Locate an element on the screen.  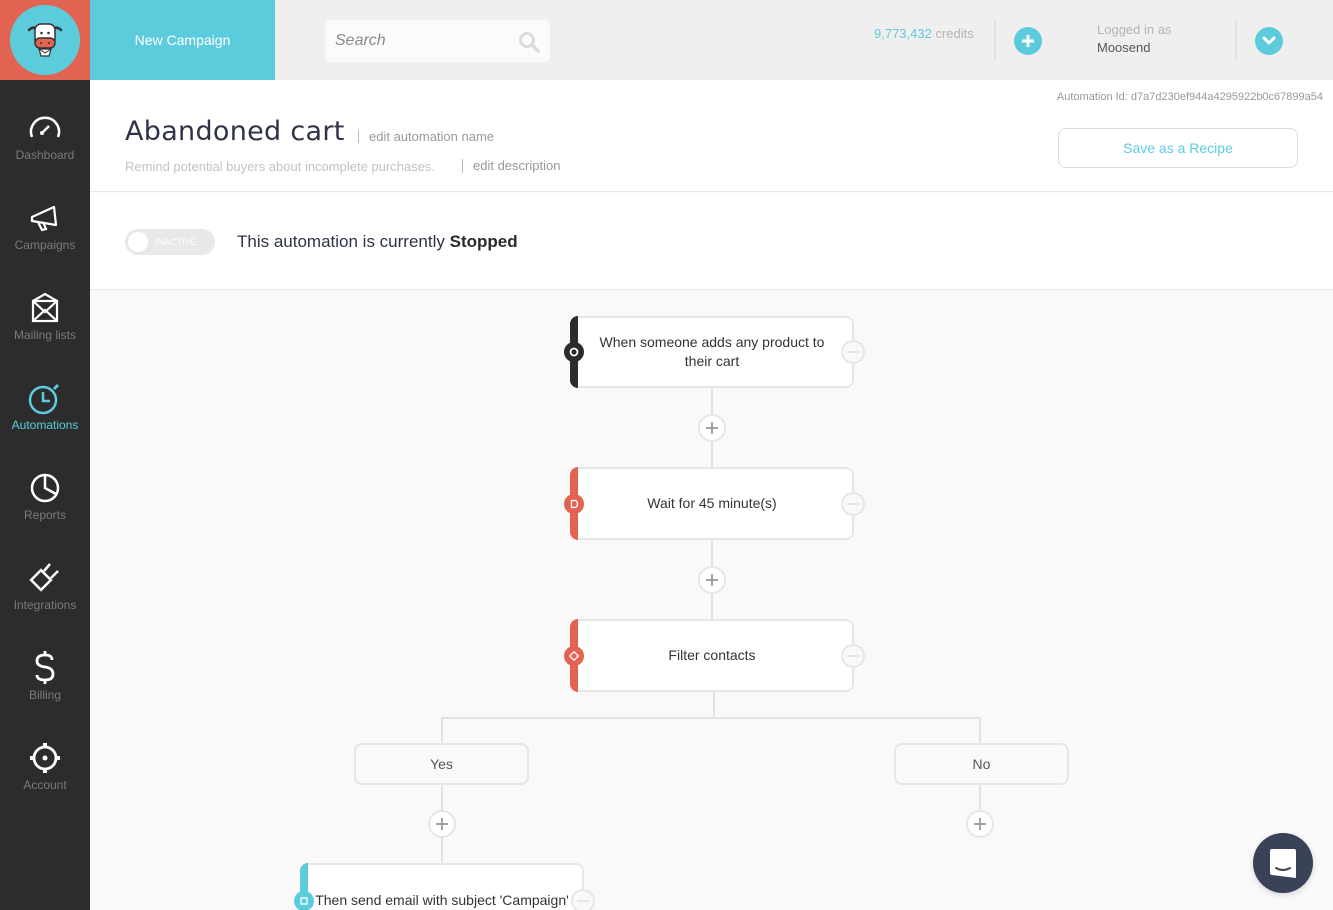
logo is located at coordinates (45, 40).